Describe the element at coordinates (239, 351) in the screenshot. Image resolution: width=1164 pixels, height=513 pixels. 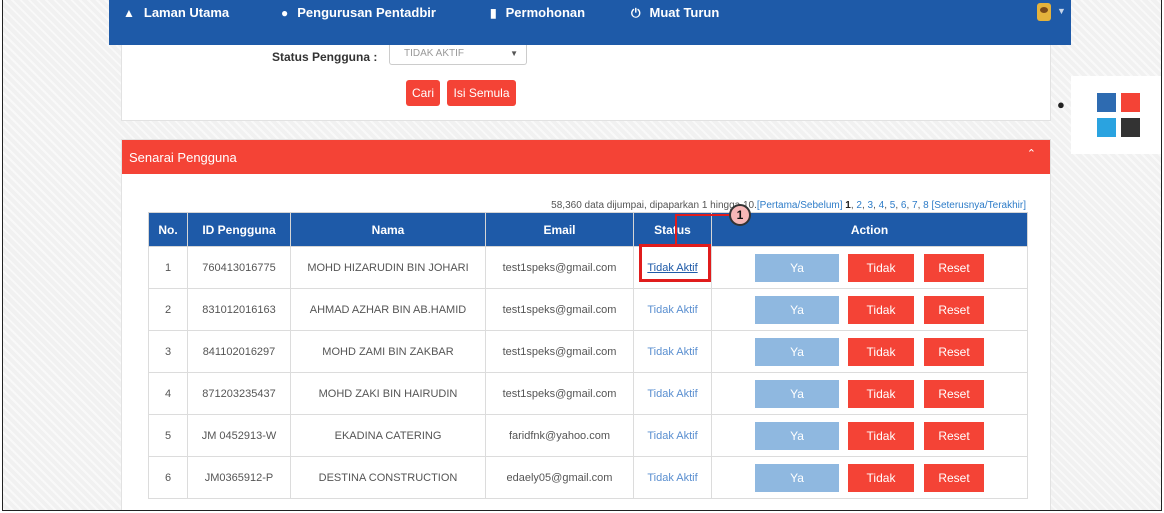
I see `cell-id: 841102016297` at that location.